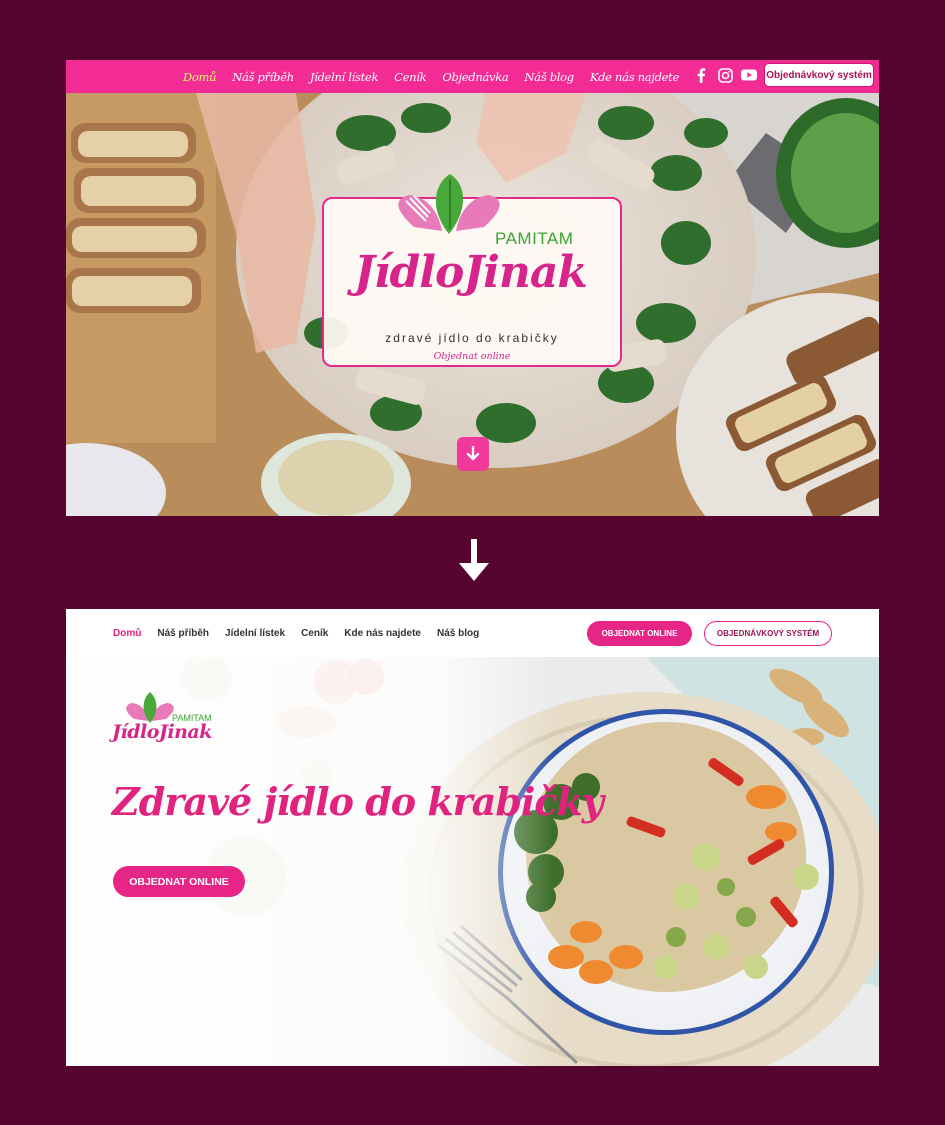 This screenshot has width=945, height=1125. What do you see at coordinates (639, 633) in the screenshot?
I see `new-nav-order-button: OBJEDNAT ONLINE` at bounding box center [639, 633].